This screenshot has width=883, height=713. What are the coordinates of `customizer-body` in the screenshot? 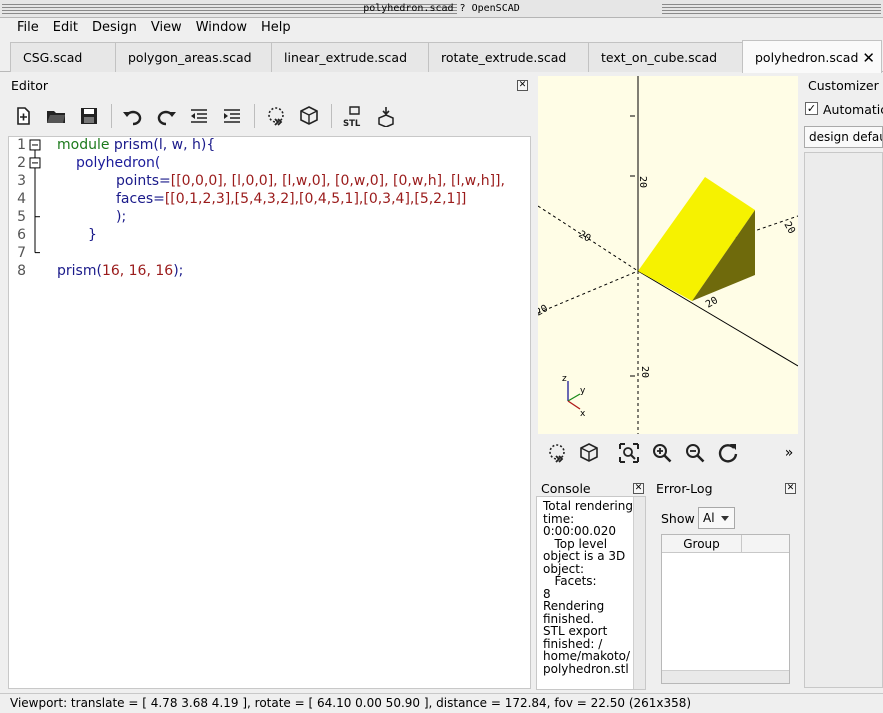 It's located at (843, 420).